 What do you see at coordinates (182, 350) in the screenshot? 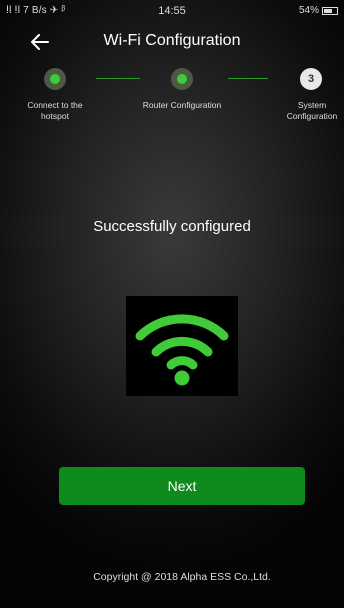
I see `wifi-icon` at bounding box center [182, 350].